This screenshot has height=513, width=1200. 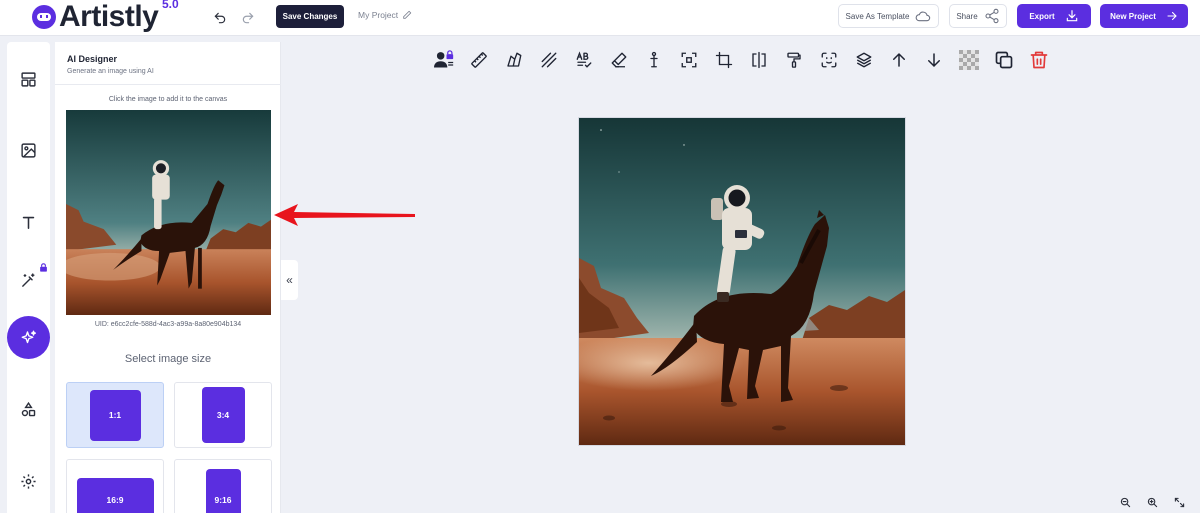 I want to click on rail-magic, so click(x=28, y=280).